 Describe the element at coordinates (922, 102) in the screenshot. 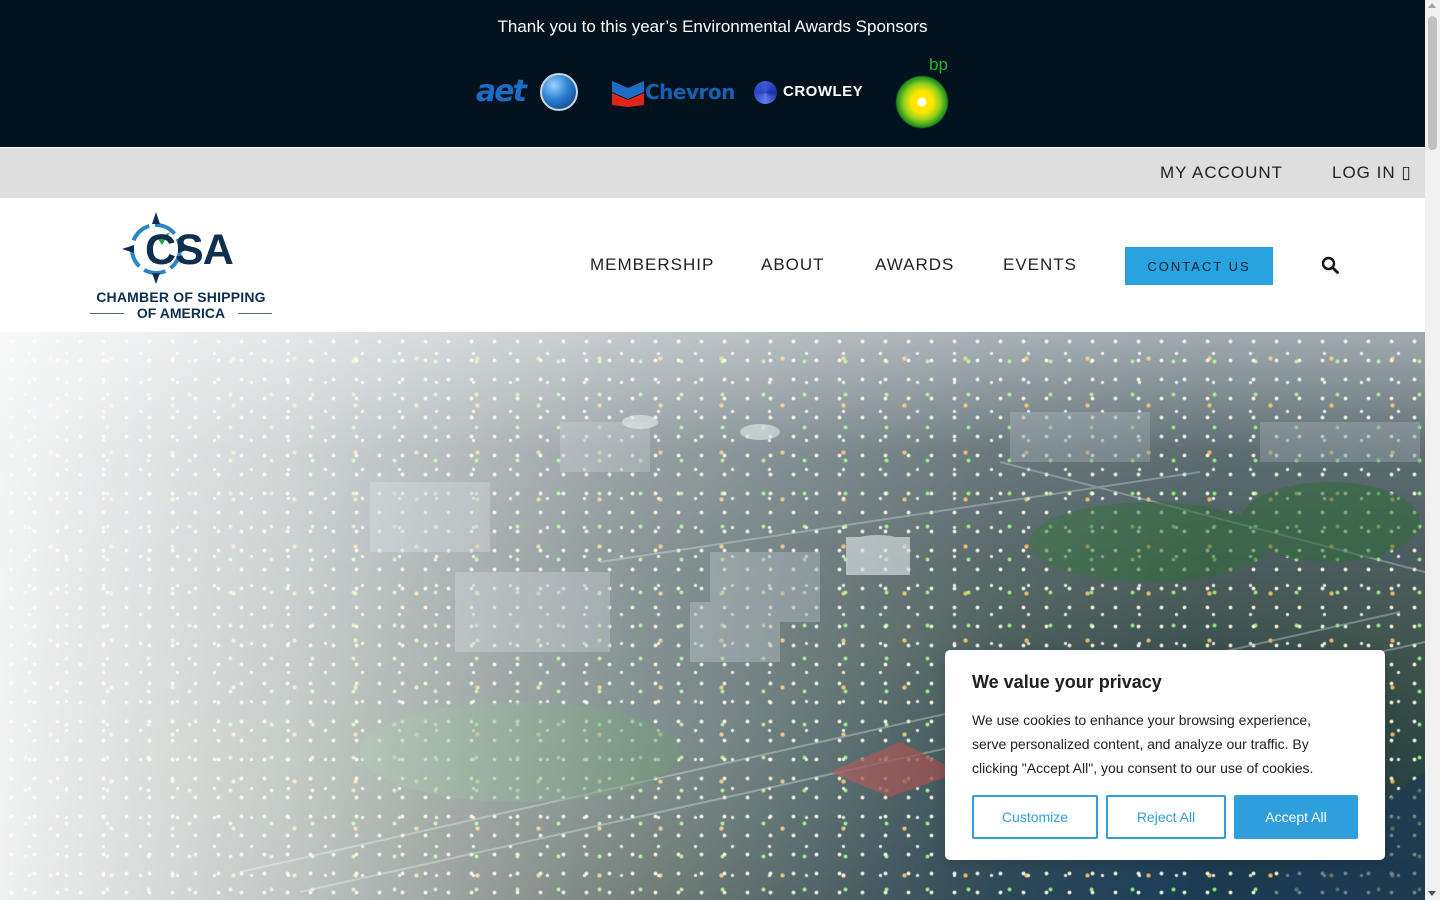

I see `helios-flower-icon` at that location.